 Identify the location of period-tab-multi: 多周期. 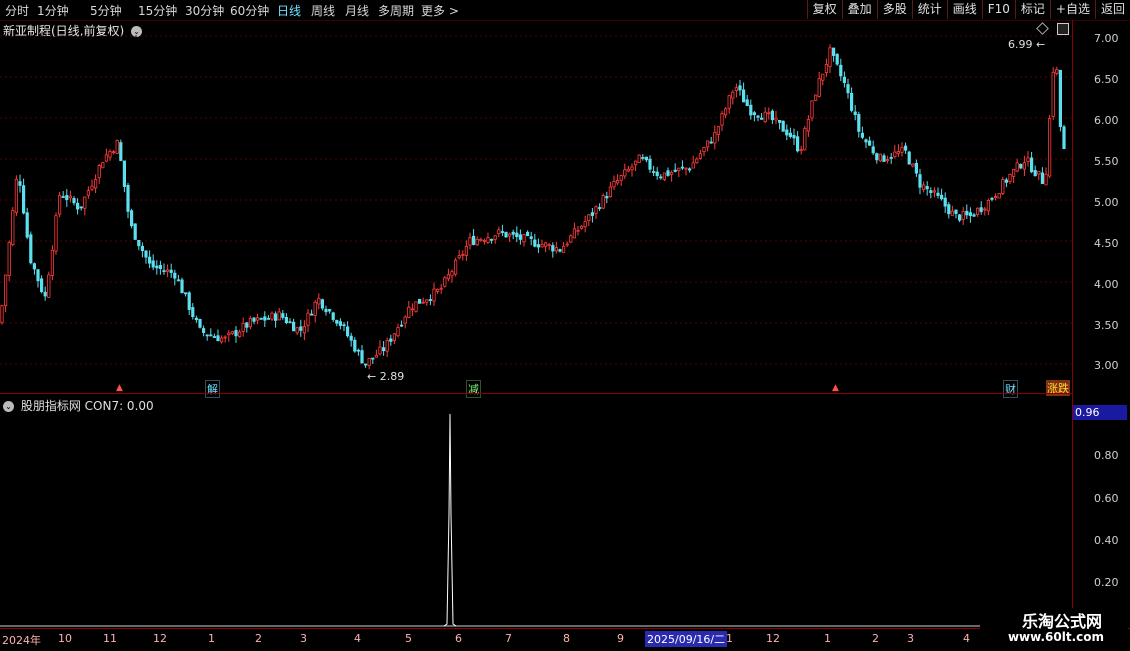
(396, 10).